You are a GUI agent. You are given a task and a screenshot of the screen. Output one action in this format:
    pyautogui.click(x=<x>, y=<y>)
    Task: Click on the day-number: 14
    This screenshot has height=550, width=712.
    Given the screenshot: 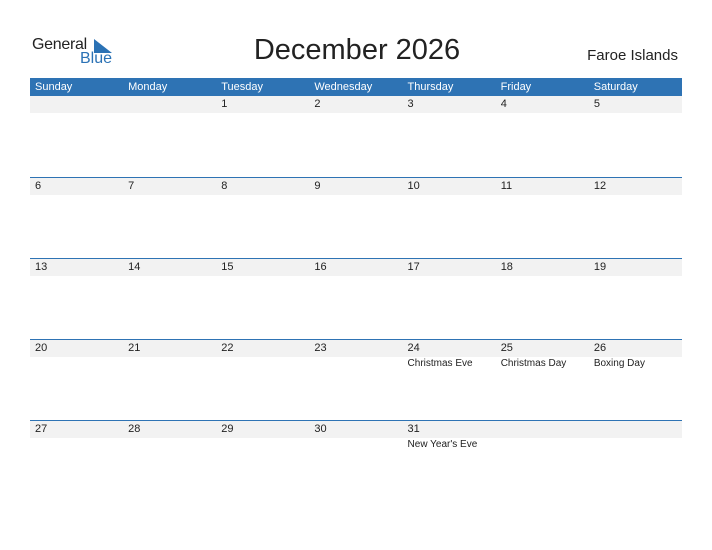 What is the action you would take?
    pyautogui.click(x=134, y=267)
    